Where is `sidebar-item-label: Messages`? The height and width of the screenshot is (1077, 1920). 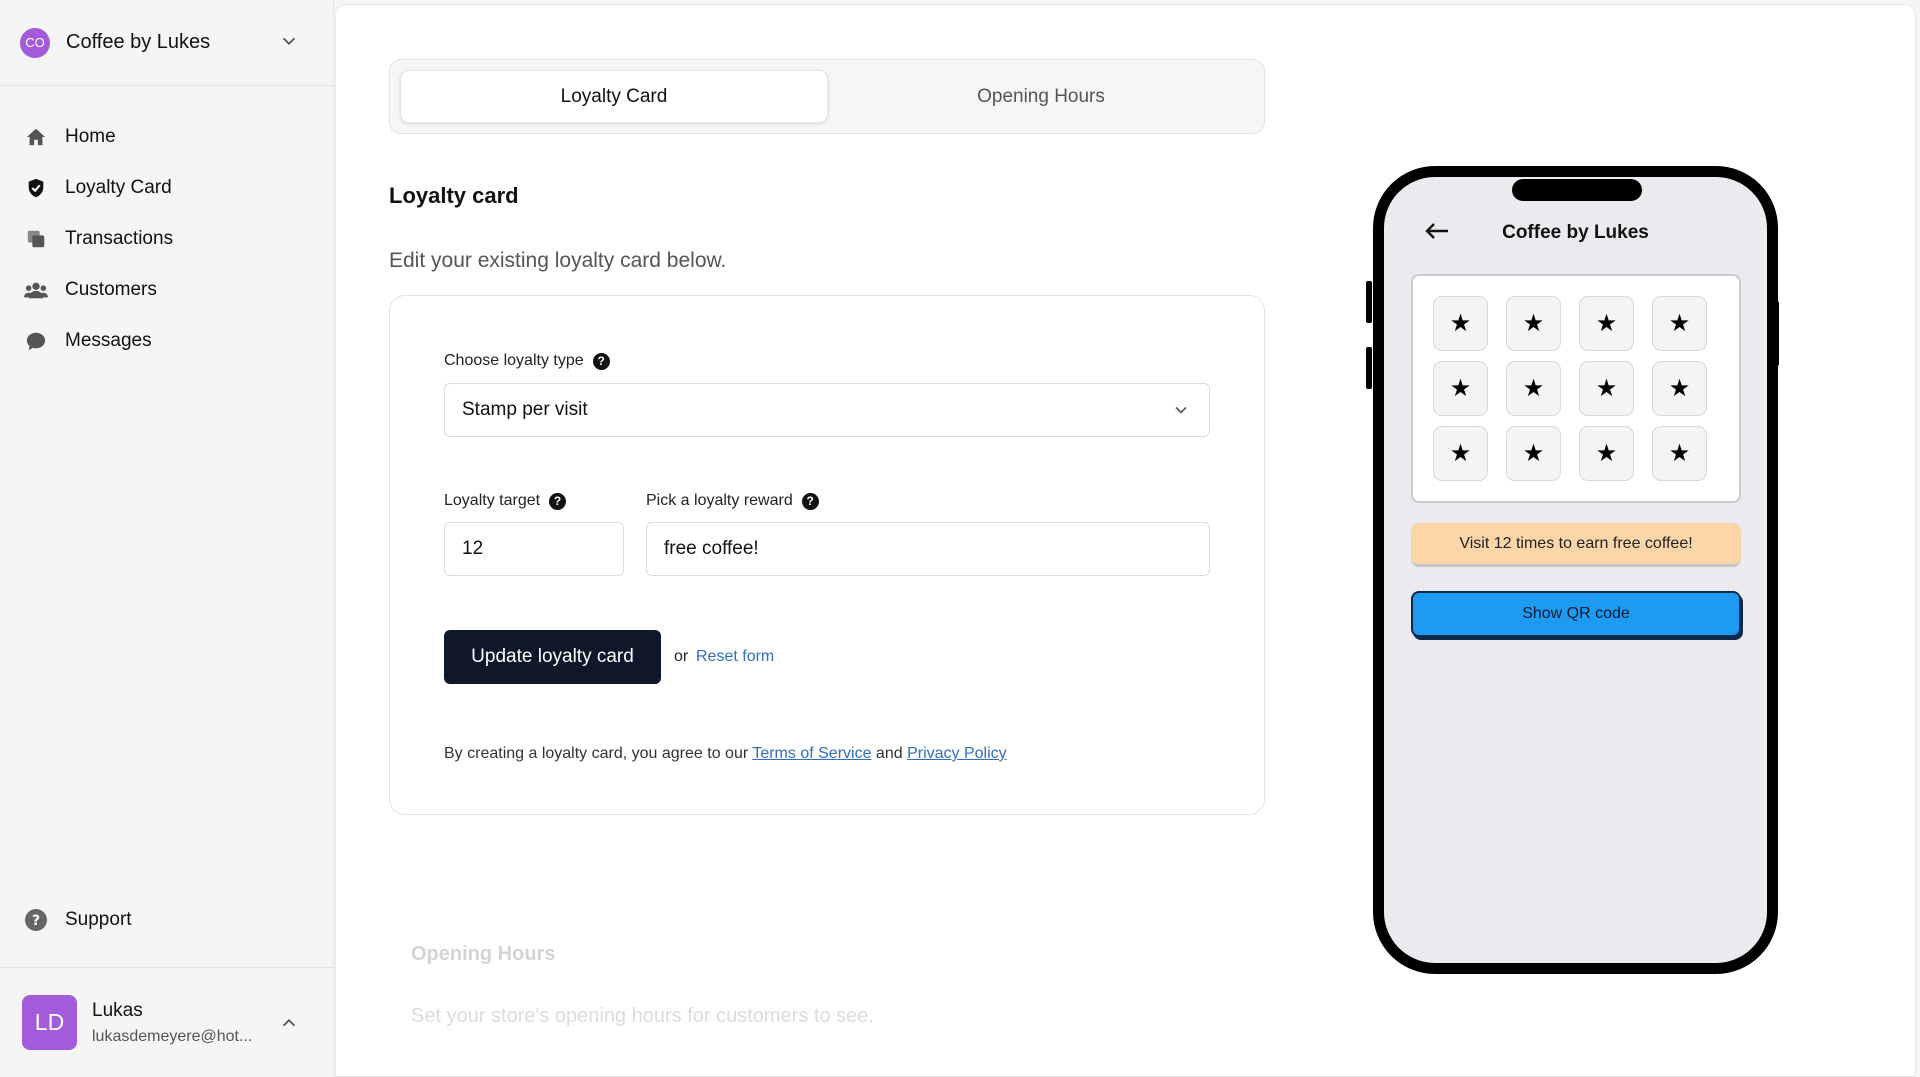 sidebar-item-label: Messages is located at coordinates (108, 340).